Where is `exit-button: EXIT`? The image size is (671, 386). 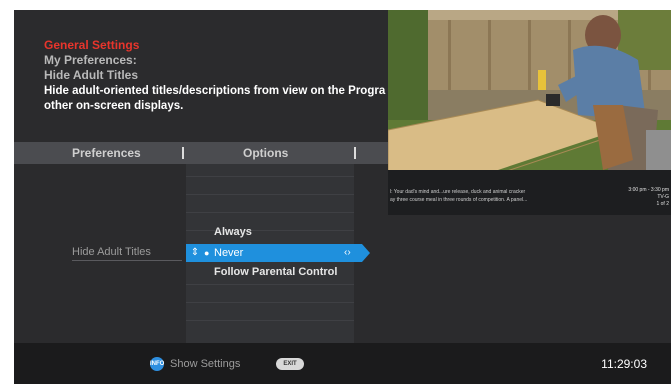
exit-button: EXIT is located at coordinates (290, 364).